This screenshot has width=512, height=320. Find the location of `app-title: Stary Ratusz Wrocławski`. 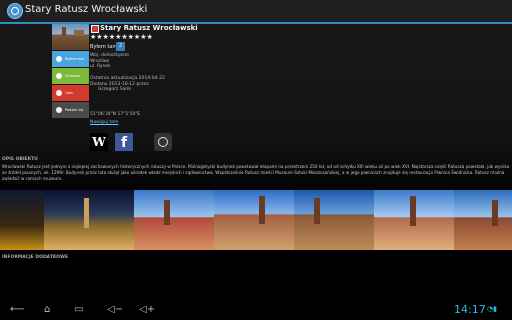

app-title: Stary Ratusz Wrocławski is located at coordinates (86, 9).